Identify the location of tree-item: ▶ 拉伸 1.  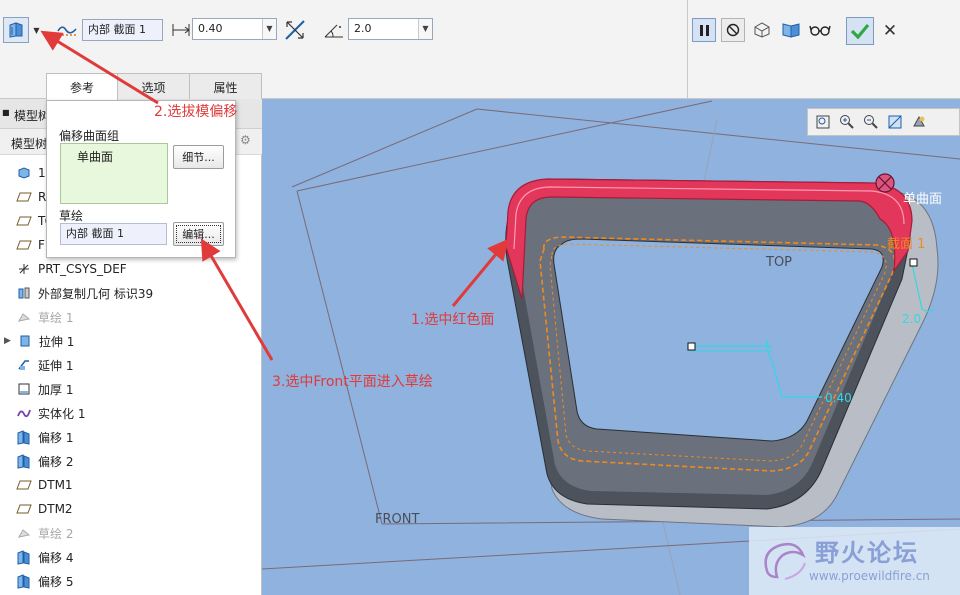
(131, 341).